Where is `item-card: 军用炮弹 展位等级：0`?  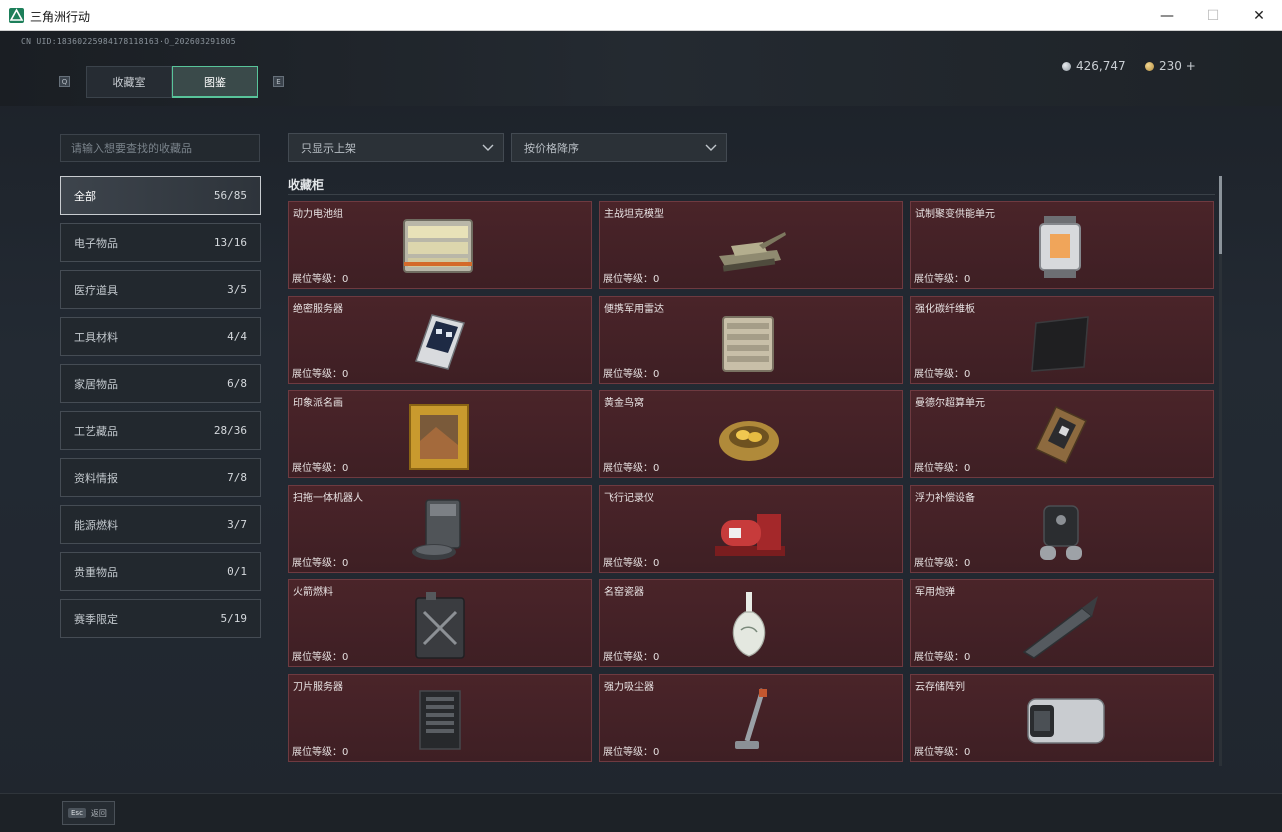
item-card: 军用炮弹 展位等级：0 is located at coordinates (1062, 623).